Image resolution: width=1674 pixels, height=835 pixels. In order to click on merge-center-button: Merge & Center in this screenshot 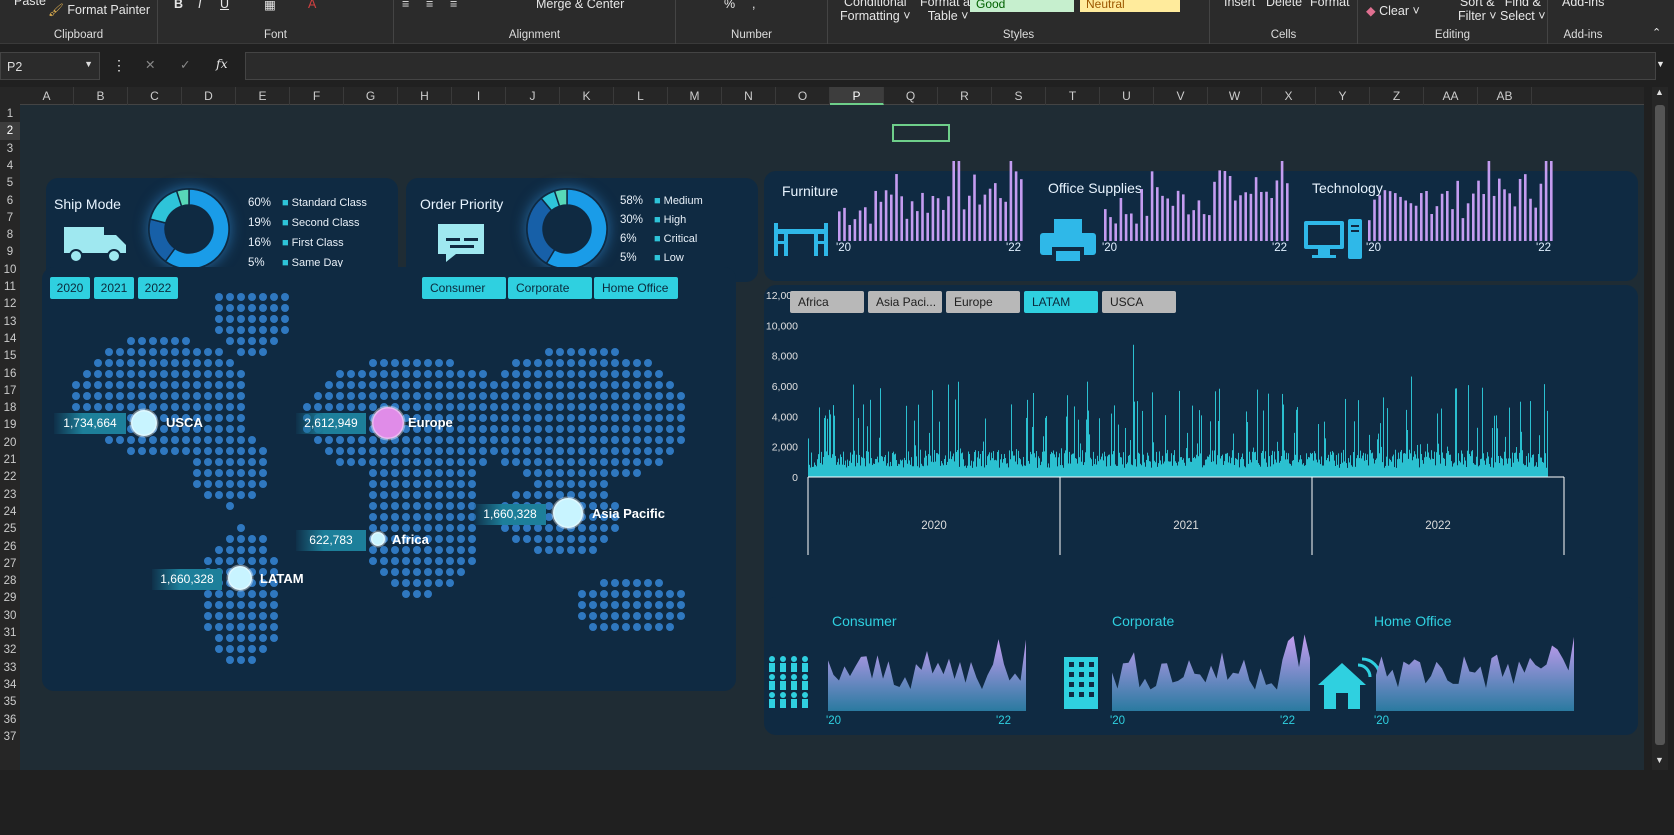, I will do `click(580, 5)`.